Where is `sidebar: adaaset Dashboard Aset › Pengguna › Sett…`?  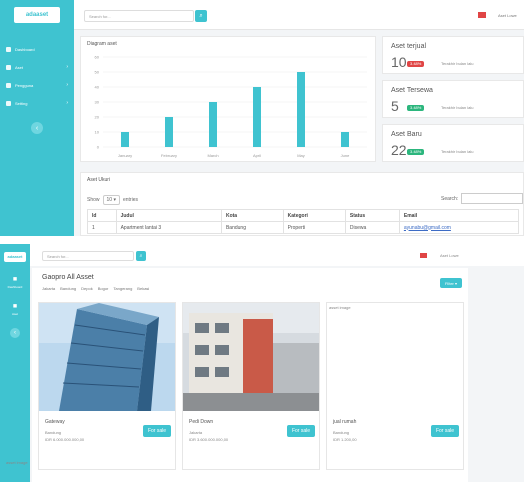
sidebar: adaaset Dashboard Aset › Pengguna › Sett… is located at coordinates (37, 118).